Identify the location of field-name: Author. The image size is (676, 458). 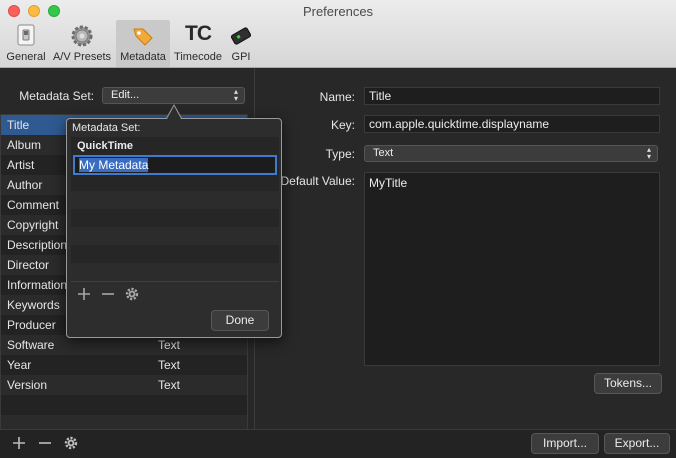
(25, 185).